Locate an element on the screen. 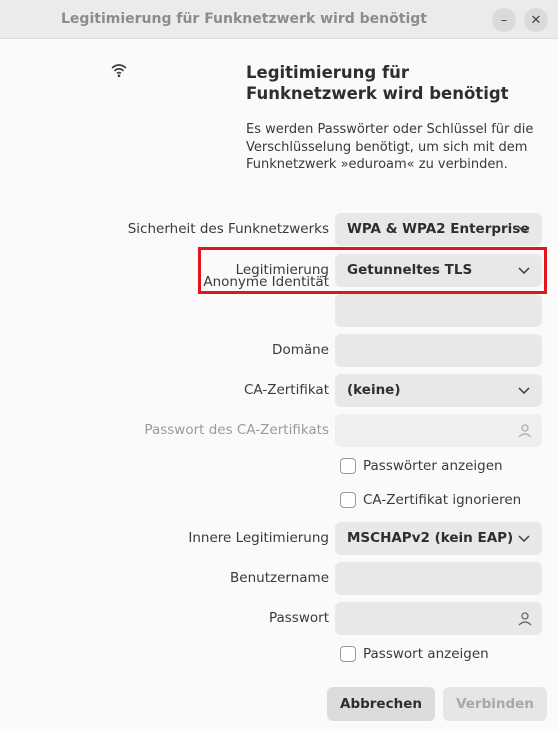 This screenshot has height=731, width=558. password-input is located at coordinates (438, 618).